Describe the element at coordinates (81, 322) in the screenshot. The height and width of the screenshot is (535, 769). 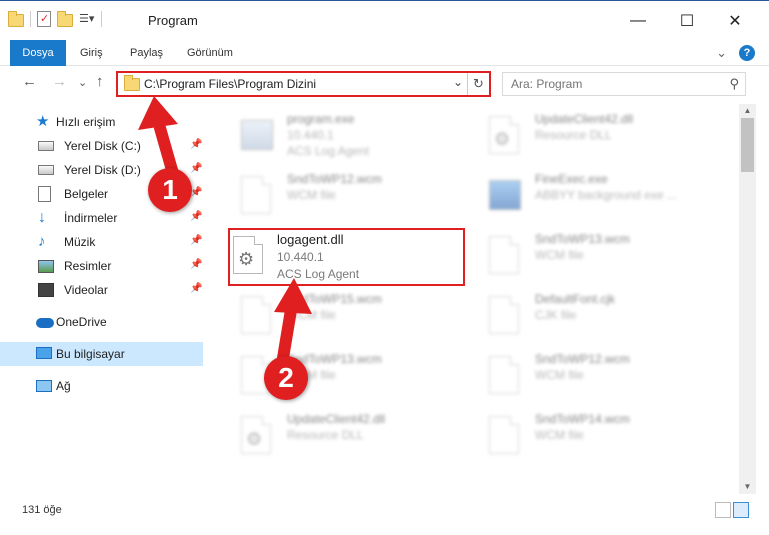
I see `sidebar-item-label: OneDrive` at that location.